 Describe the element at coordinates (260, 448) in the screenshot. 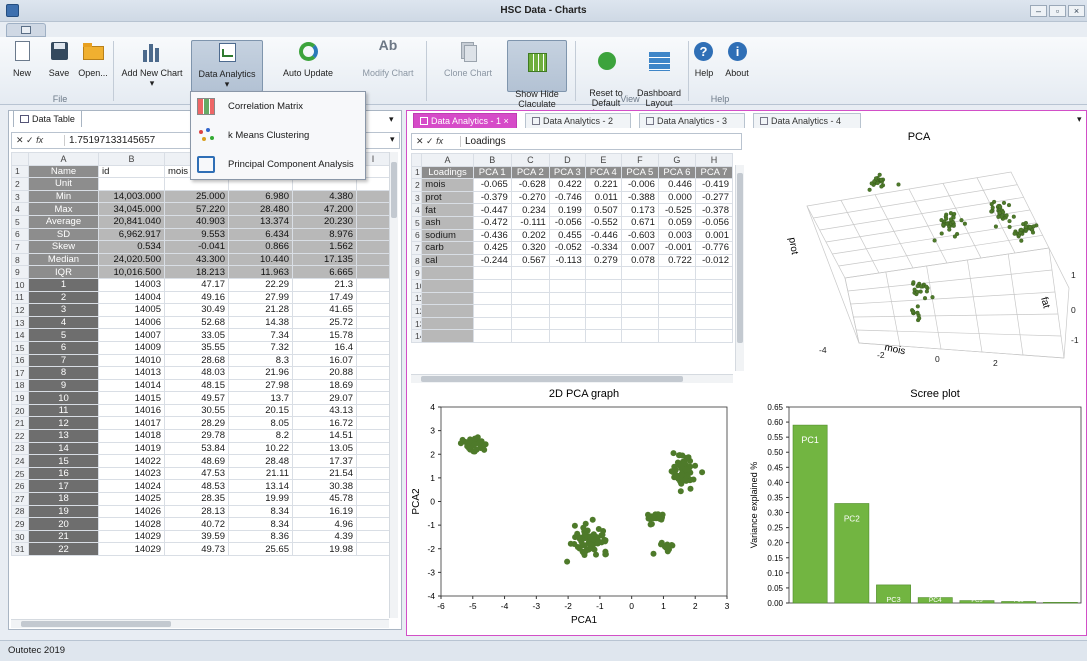

I see `grid-cell: 10.22` at that location.